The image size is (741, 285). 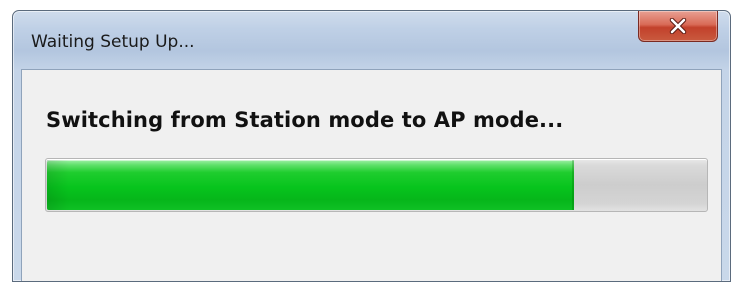 I want to click on close-x-icon, so click(x=678, y=26).